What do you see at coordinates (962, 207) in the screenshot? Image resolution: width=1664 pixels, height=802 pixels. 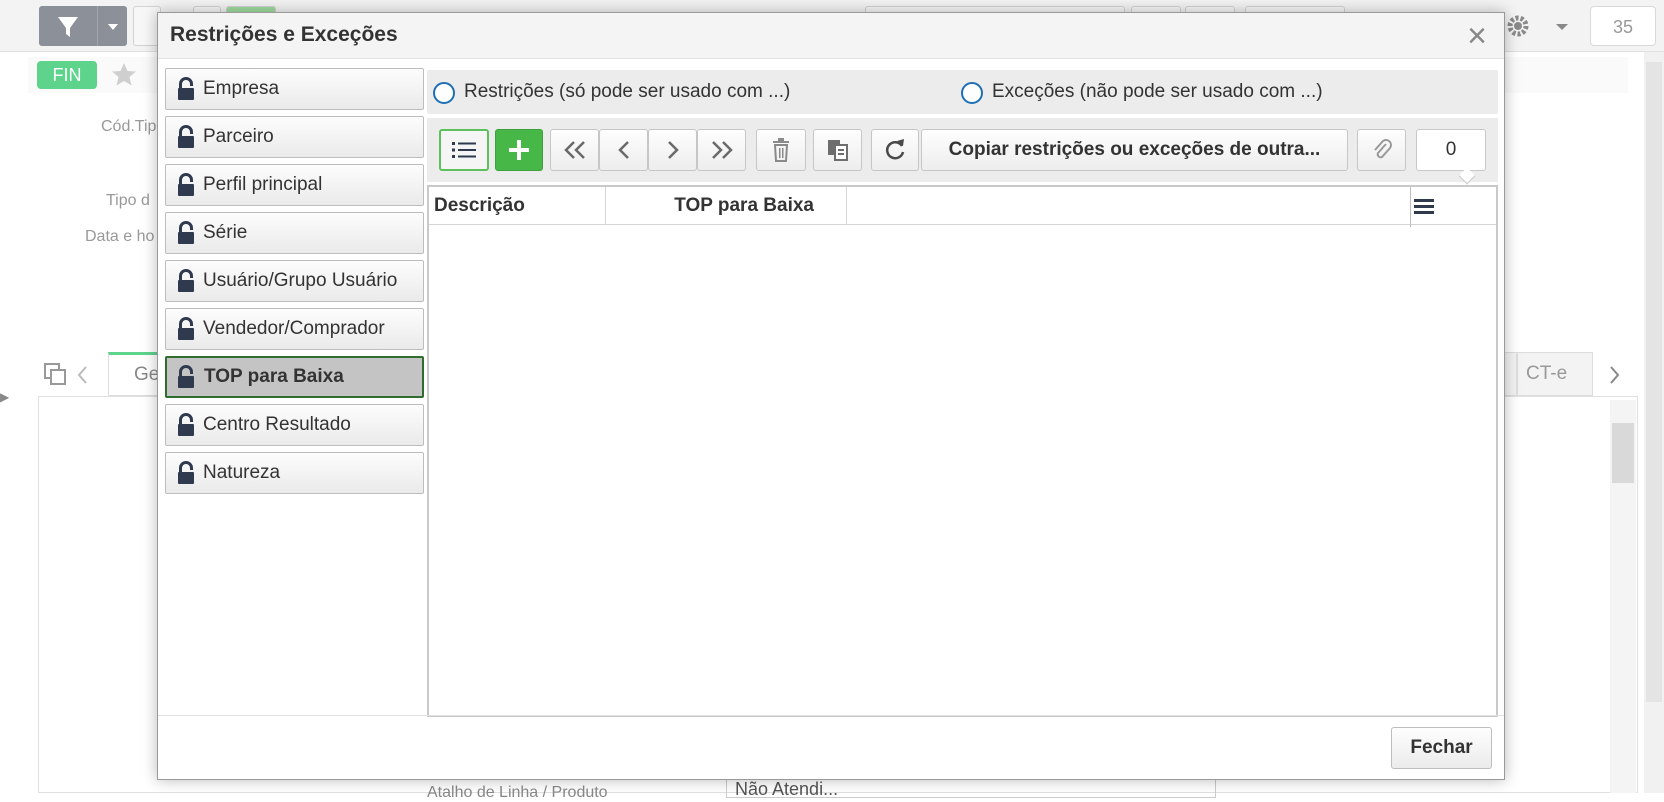 I see `grid-header: Descrição TOP para Baixa` at bounding box center [962, 207].